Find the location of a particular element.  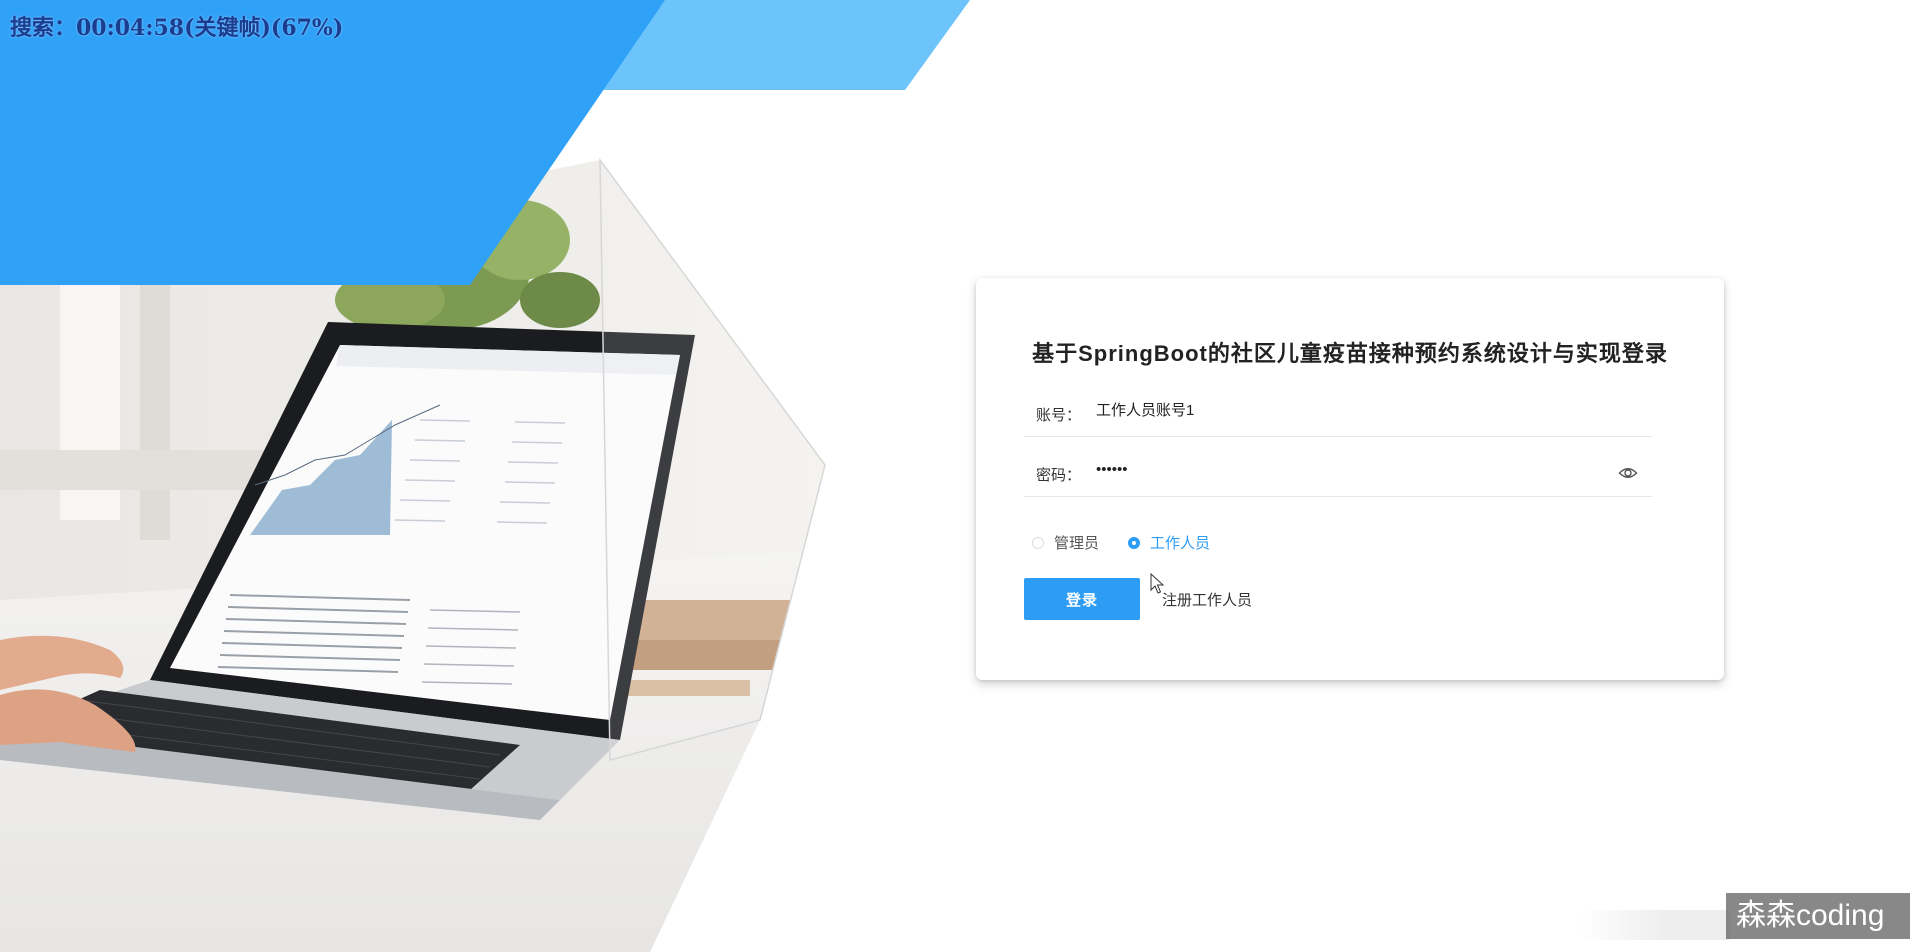

password-field: 密码： is located at coordinates (1338, 472).